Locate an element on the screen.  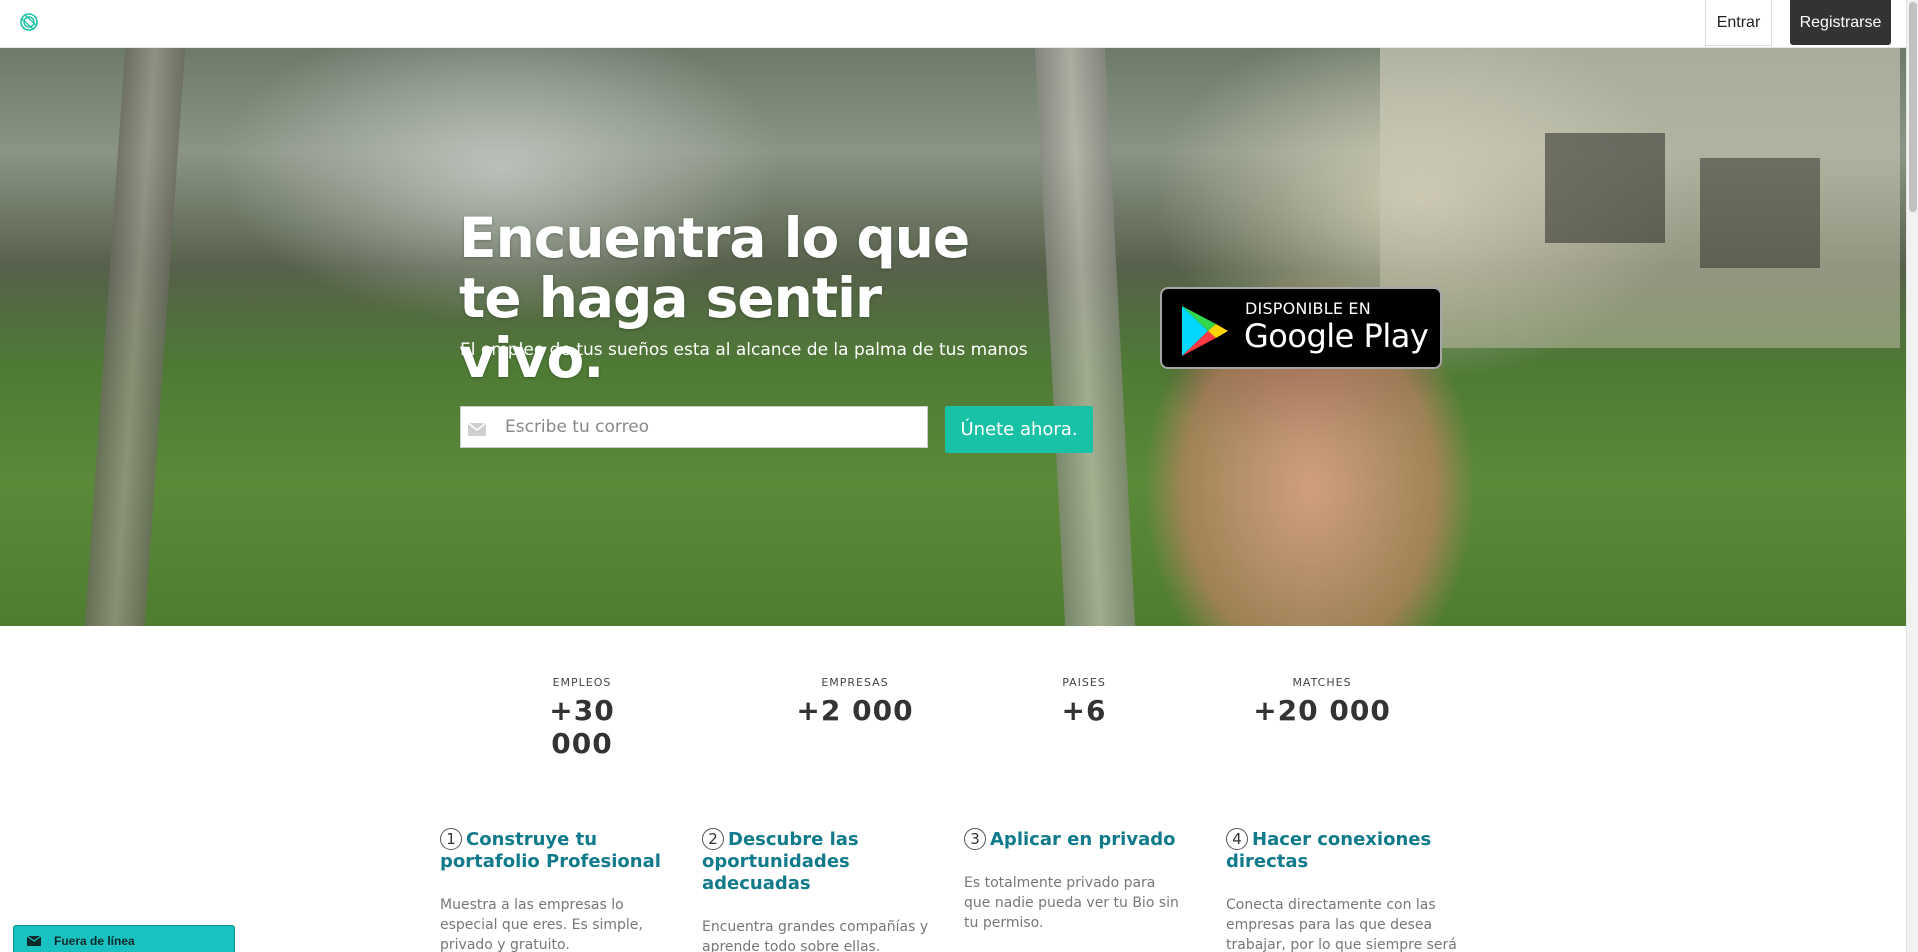
stat-empleos: EMPLEOS +30 000 is located at coordinates (582, 718).